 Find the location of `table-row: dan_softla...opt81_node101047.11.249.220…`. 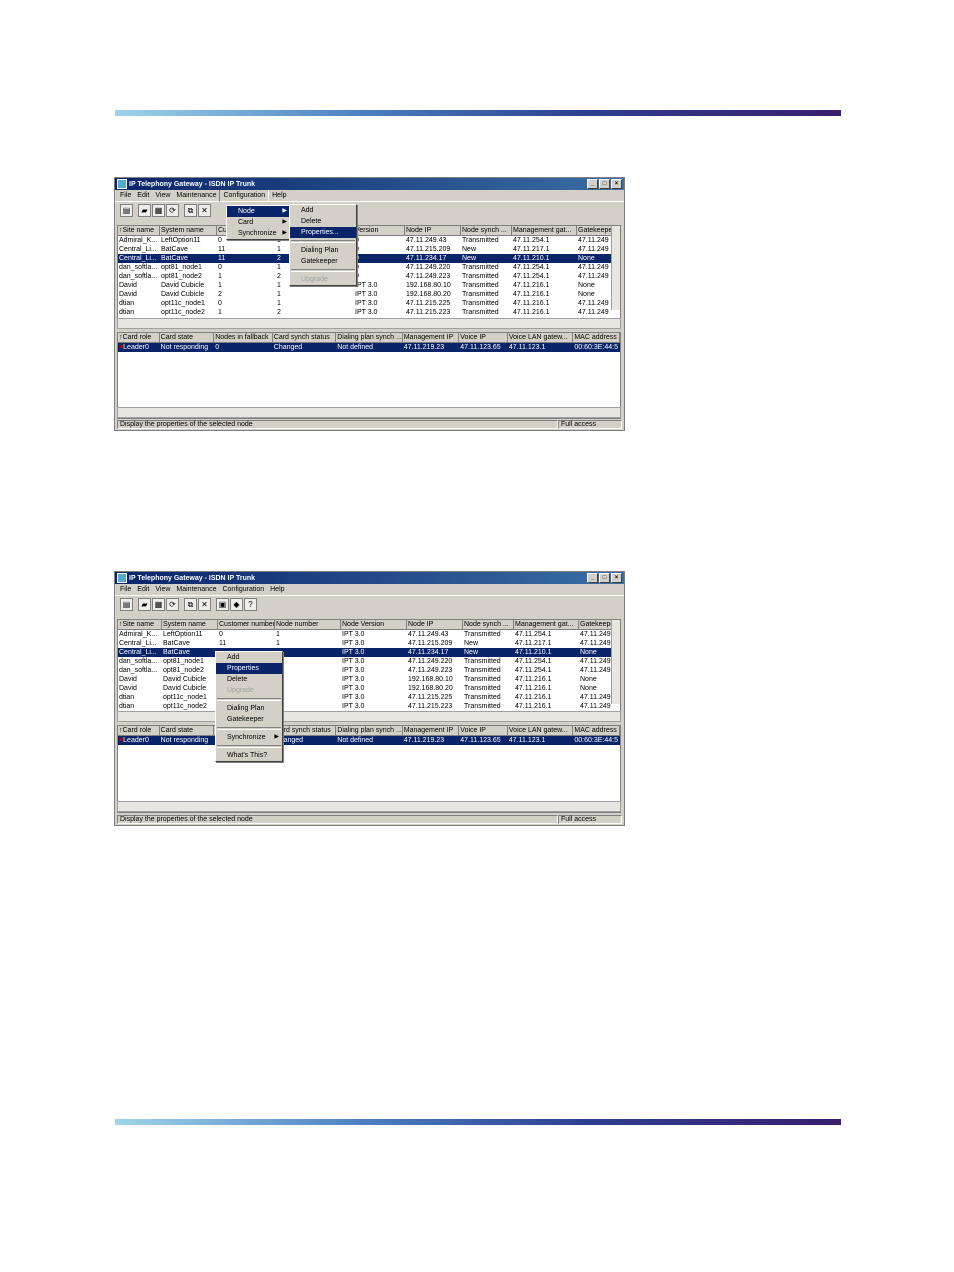

table-row: dan_softla...opt81_node101047.11.249.220… is located at coordinates (369, 267).